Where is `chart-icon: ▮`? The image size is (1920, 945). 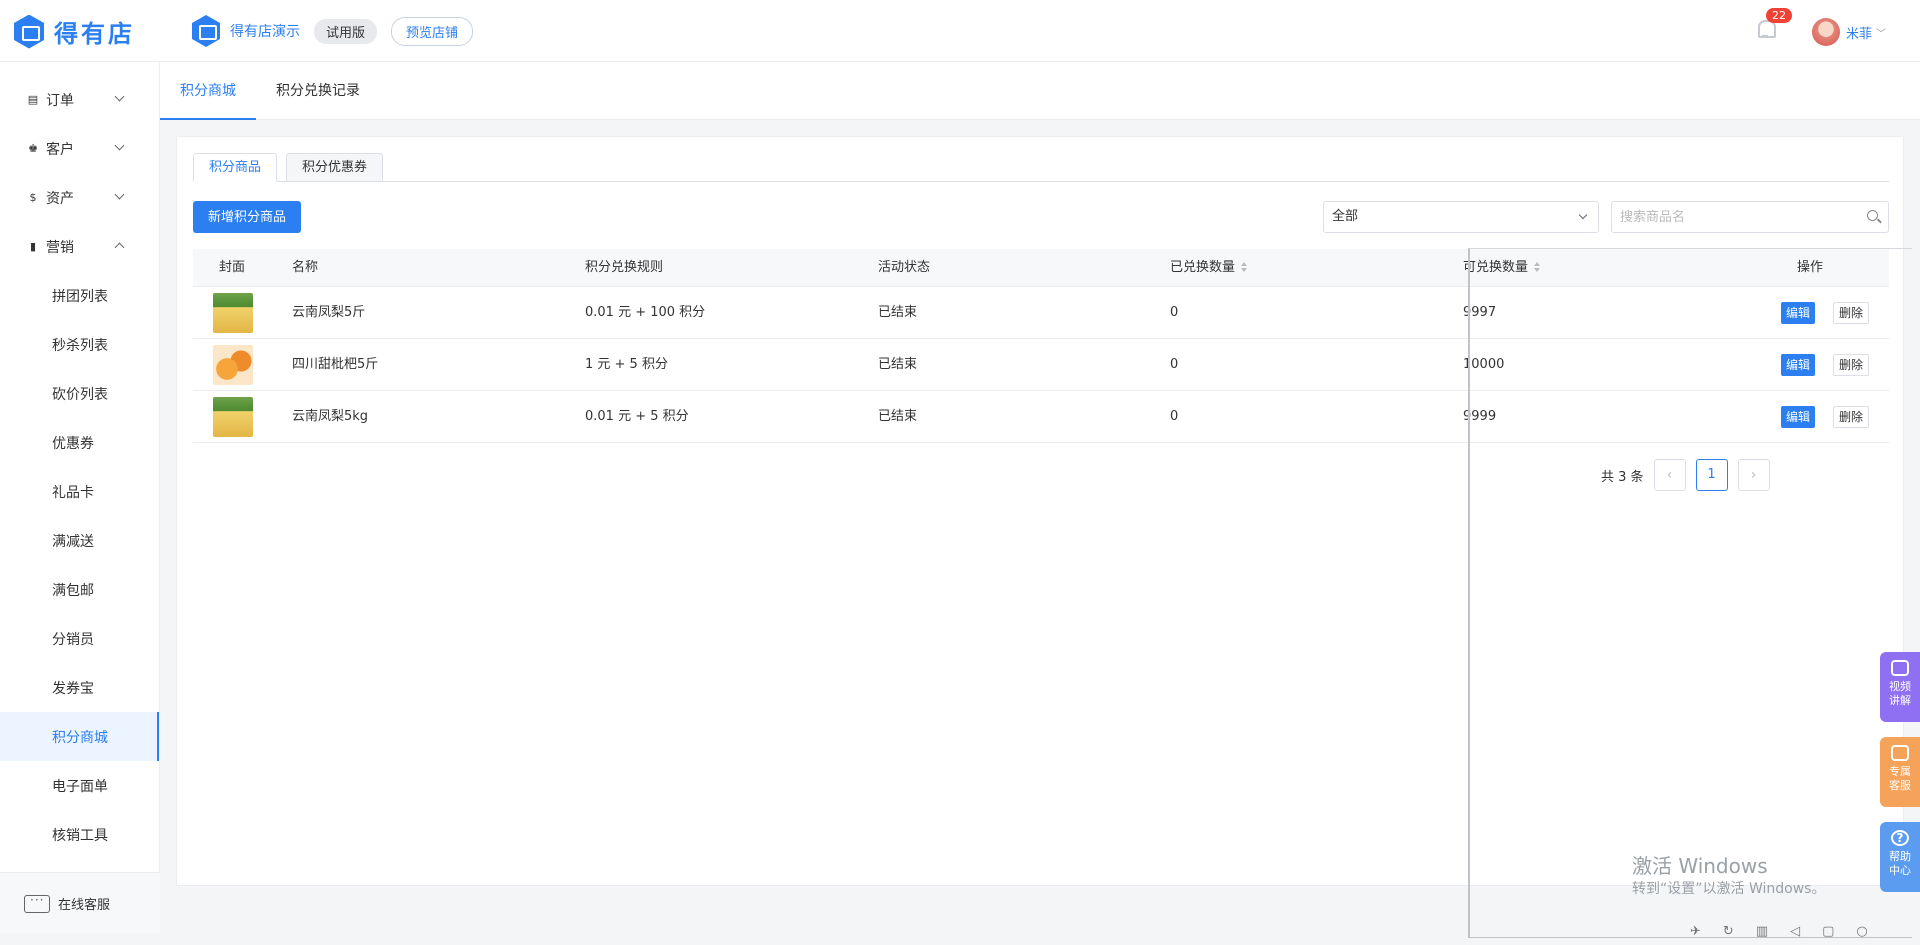
chart-icon: ▮ is located at coordinates (33, 246).